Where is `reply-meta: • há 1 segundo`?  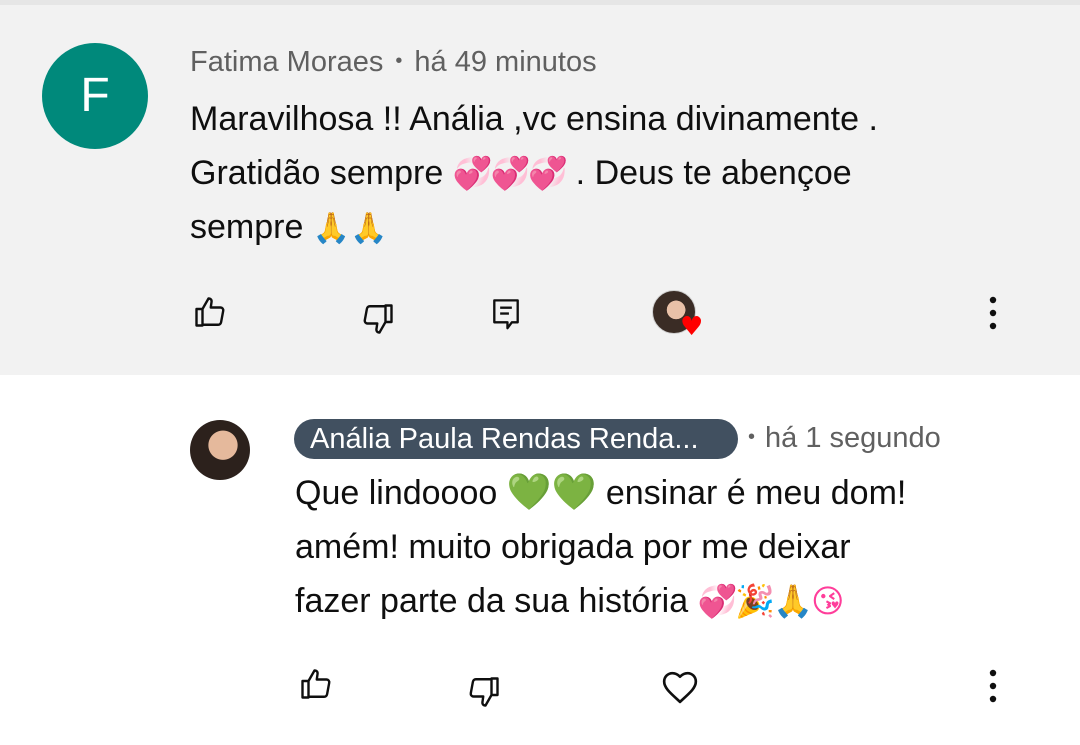 reply-meta: • há 1 segundo is located at coordinates (844, 438).